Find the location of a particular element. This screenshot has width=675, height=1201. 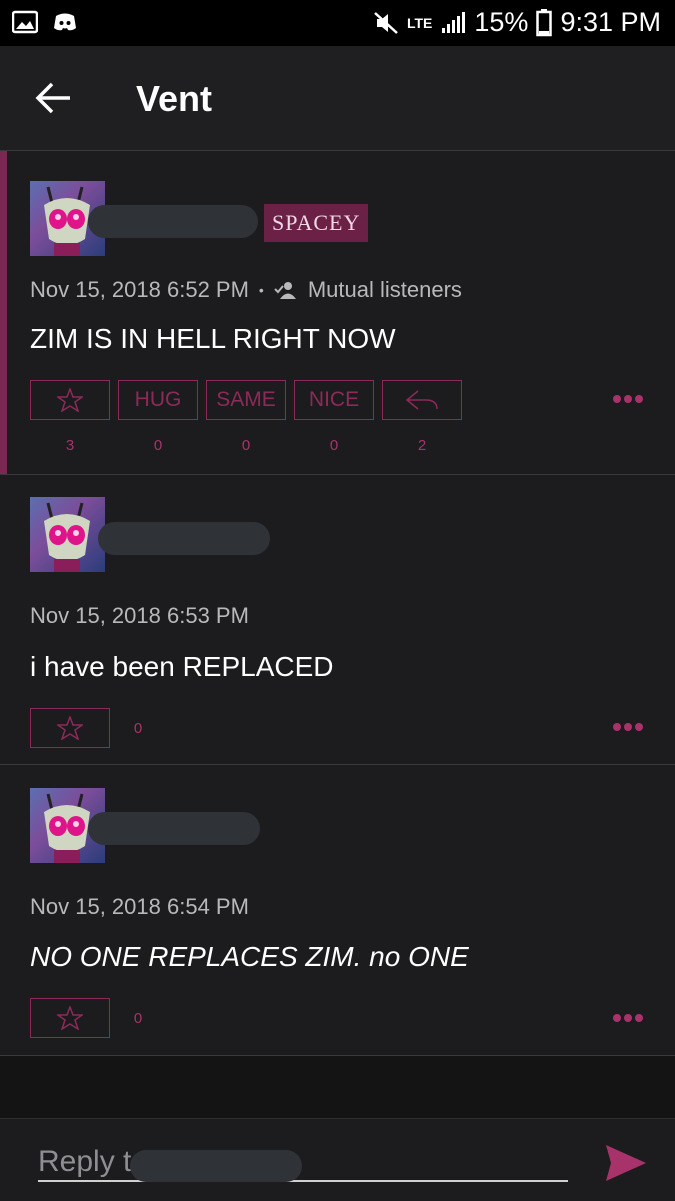

reply-button is located at coordinates (422, 400).